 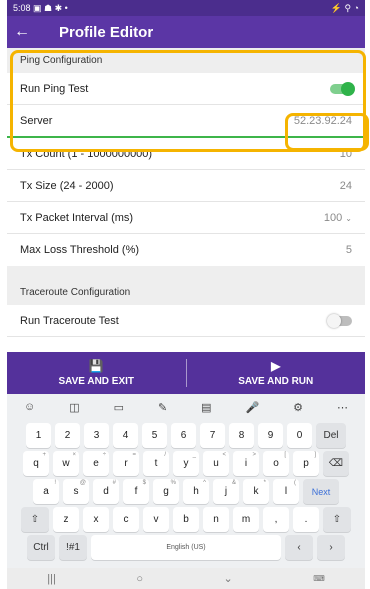 What do you see at coordinates (276, 373) in the screenshot?
I see `save-and-run-button: ▶ SAVE AND RUN` at bounding box center [276, 373].